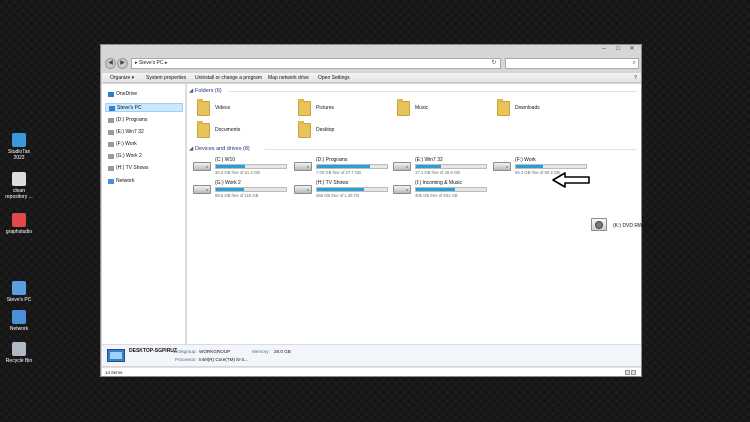 Image resolution: width=750 pixels, height=422 pixels. I want to click on desktop-icon-recycle-bin: Recycle Bin, so click(19, 353).